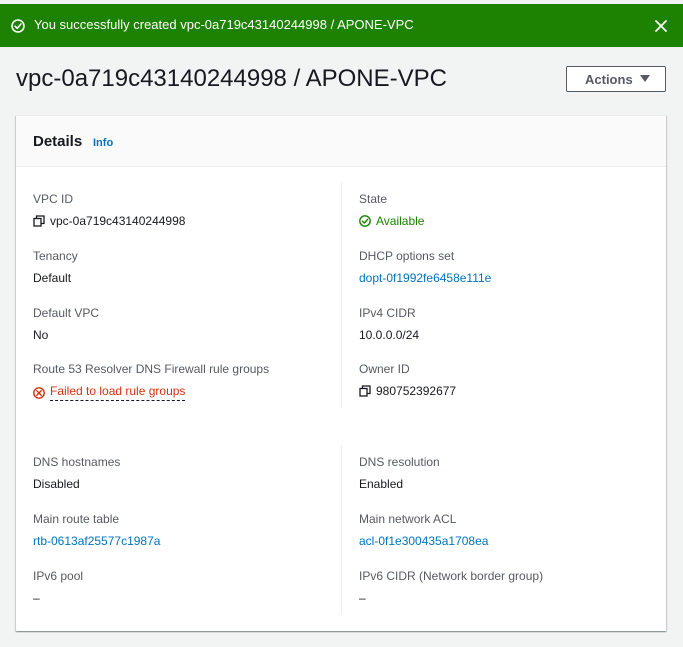 This screenshot has width=683, height=647. What do you see at coordinates (103, 143) in the screenshot?
I see `info-link: Info` at bounding box center [103, 143].